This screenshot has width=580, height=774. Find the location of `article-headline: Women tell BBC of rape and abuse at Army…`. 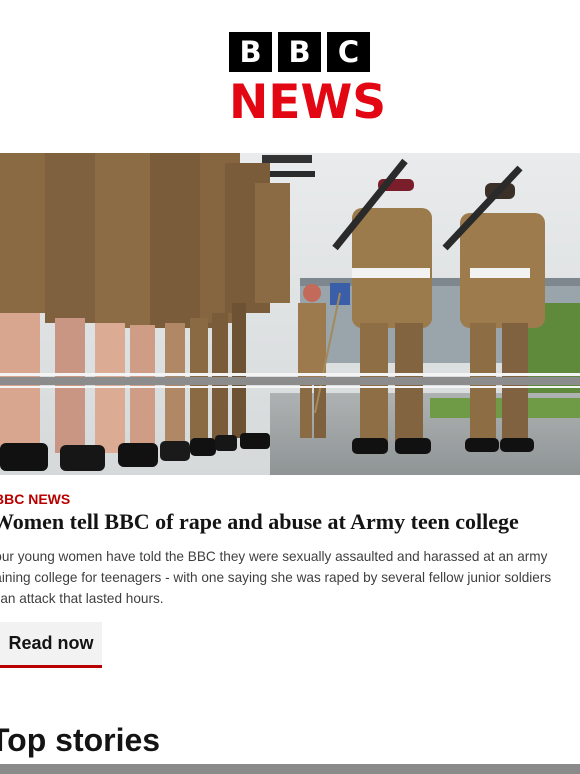

article-headline: Women tell BBC of rape and abuse at Army… is located at coordinates (259, 522).